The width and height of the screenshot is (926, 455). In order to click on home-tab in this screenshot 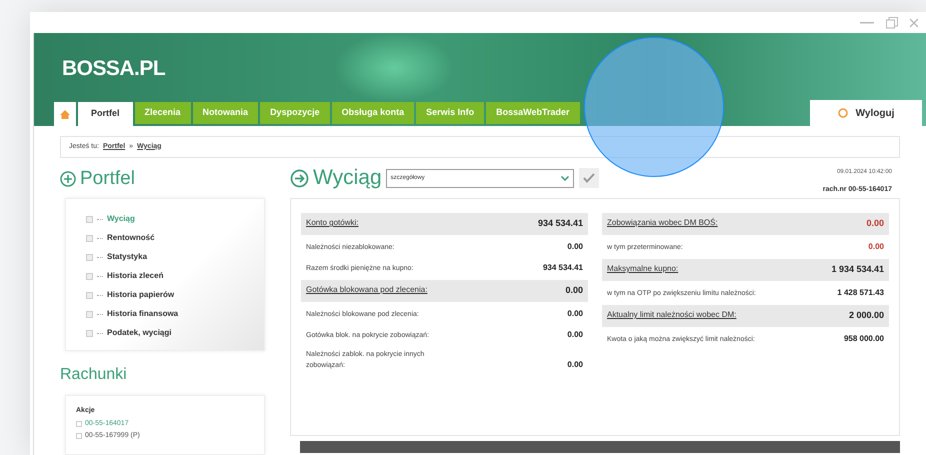, I will do `click(65, 114)`.